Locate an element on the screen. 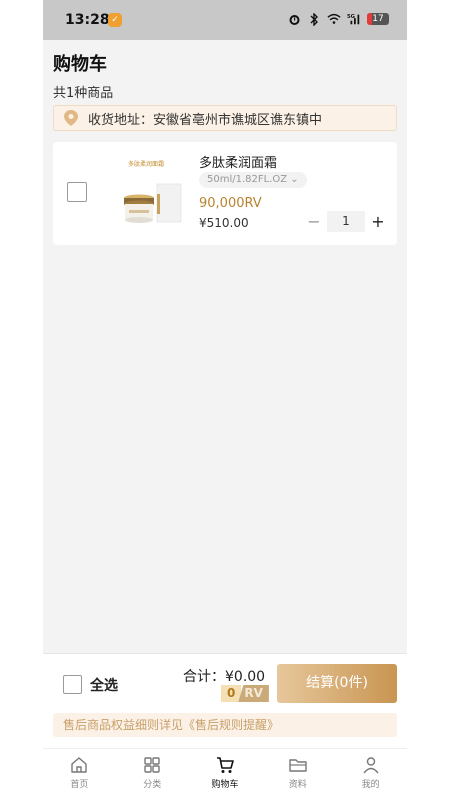  rv-unit-label: RV is located at coordinates (253, 693).